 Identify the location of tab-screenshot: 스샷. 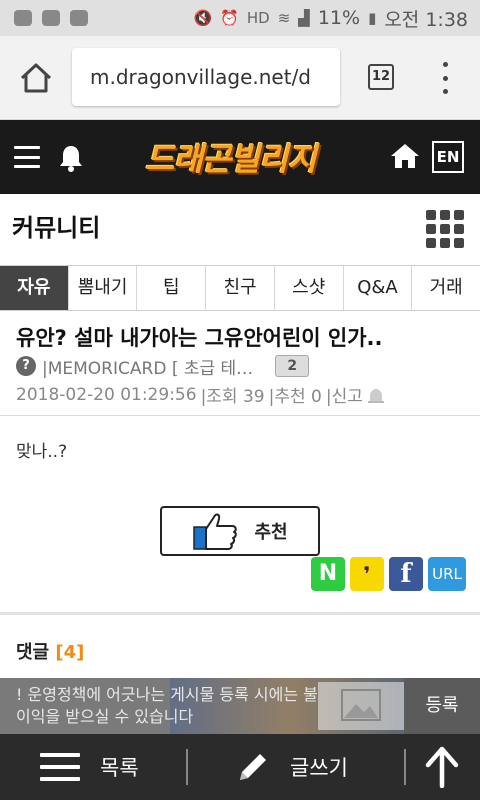
(309, 288).